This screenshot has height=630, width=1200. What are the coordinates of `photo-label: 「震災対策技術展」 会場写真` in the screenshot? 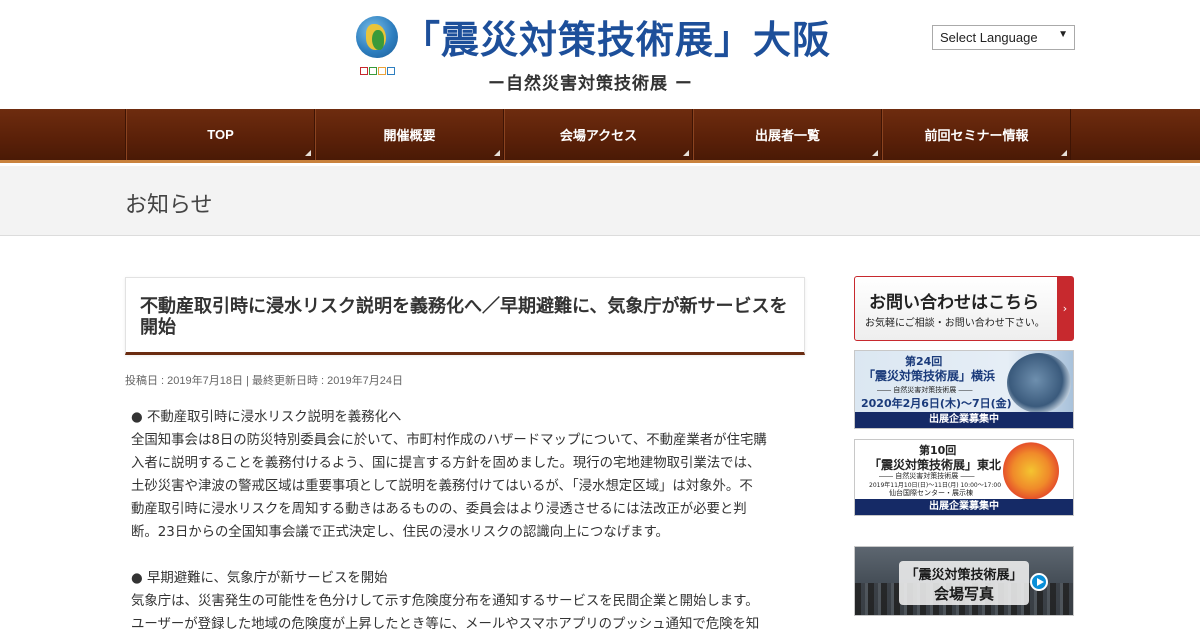 It's located at (964, 583).